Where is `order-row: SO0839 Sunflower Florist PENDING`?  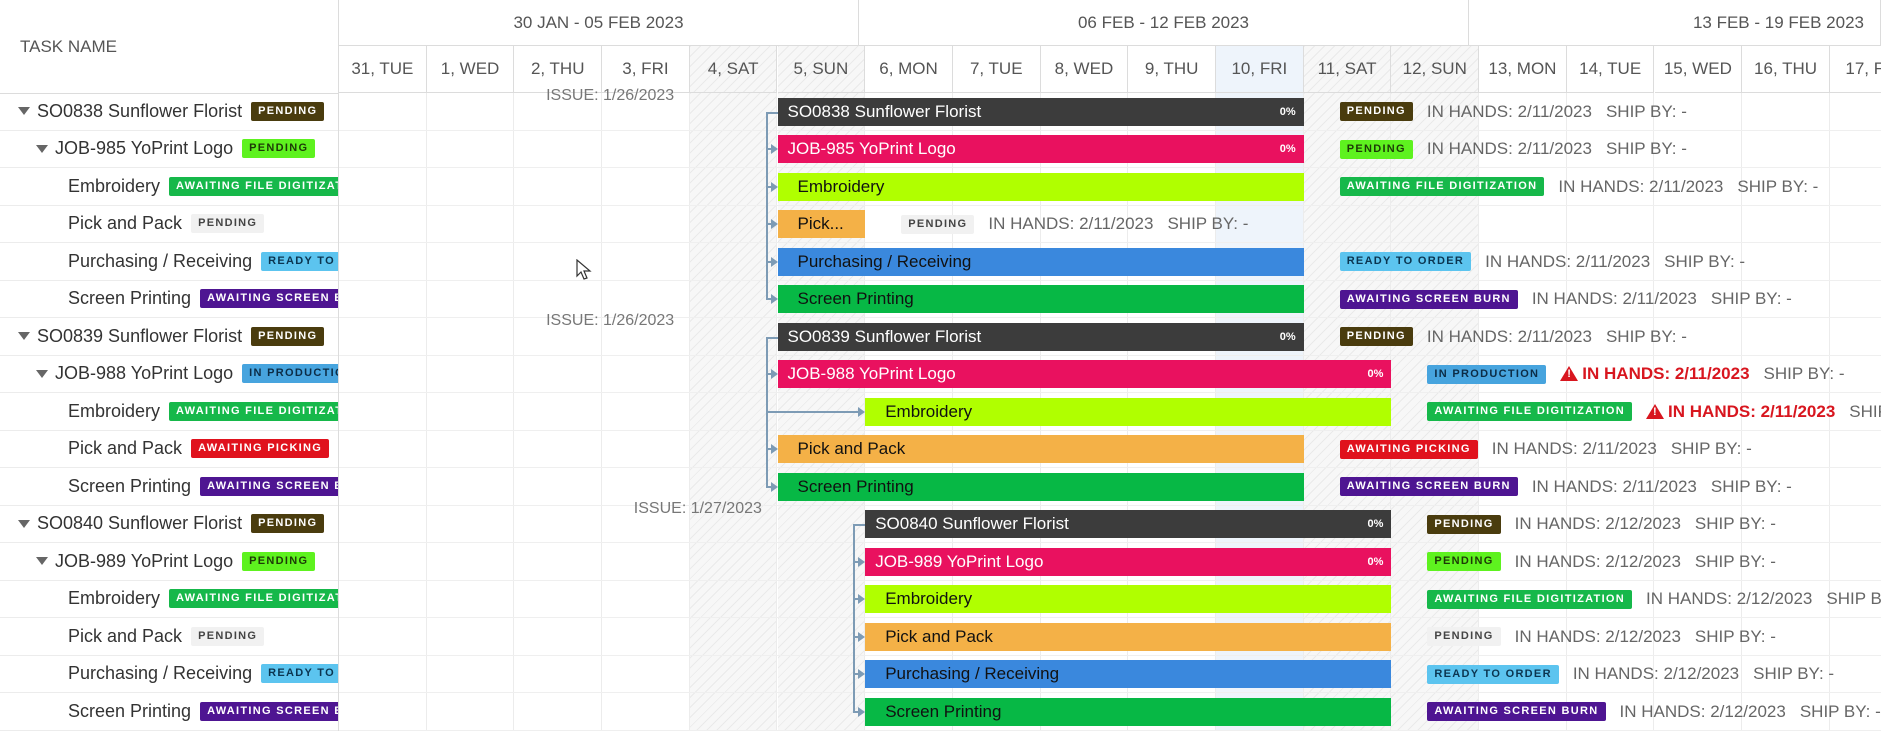 order-row: SO0839 Sunflower Florist PENDING is located at coordinates (169, 337).